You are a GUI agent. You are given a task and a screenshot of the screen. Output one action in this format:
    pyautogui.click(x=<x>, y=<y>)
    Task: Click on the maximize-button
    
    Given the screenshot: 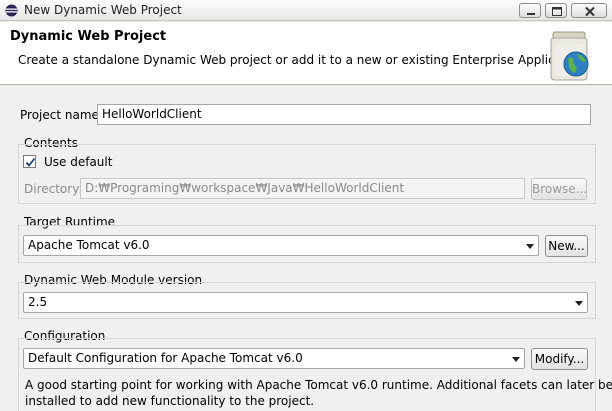 What is the action you would take?
    pyautogui.click(x=556, y=10)
    